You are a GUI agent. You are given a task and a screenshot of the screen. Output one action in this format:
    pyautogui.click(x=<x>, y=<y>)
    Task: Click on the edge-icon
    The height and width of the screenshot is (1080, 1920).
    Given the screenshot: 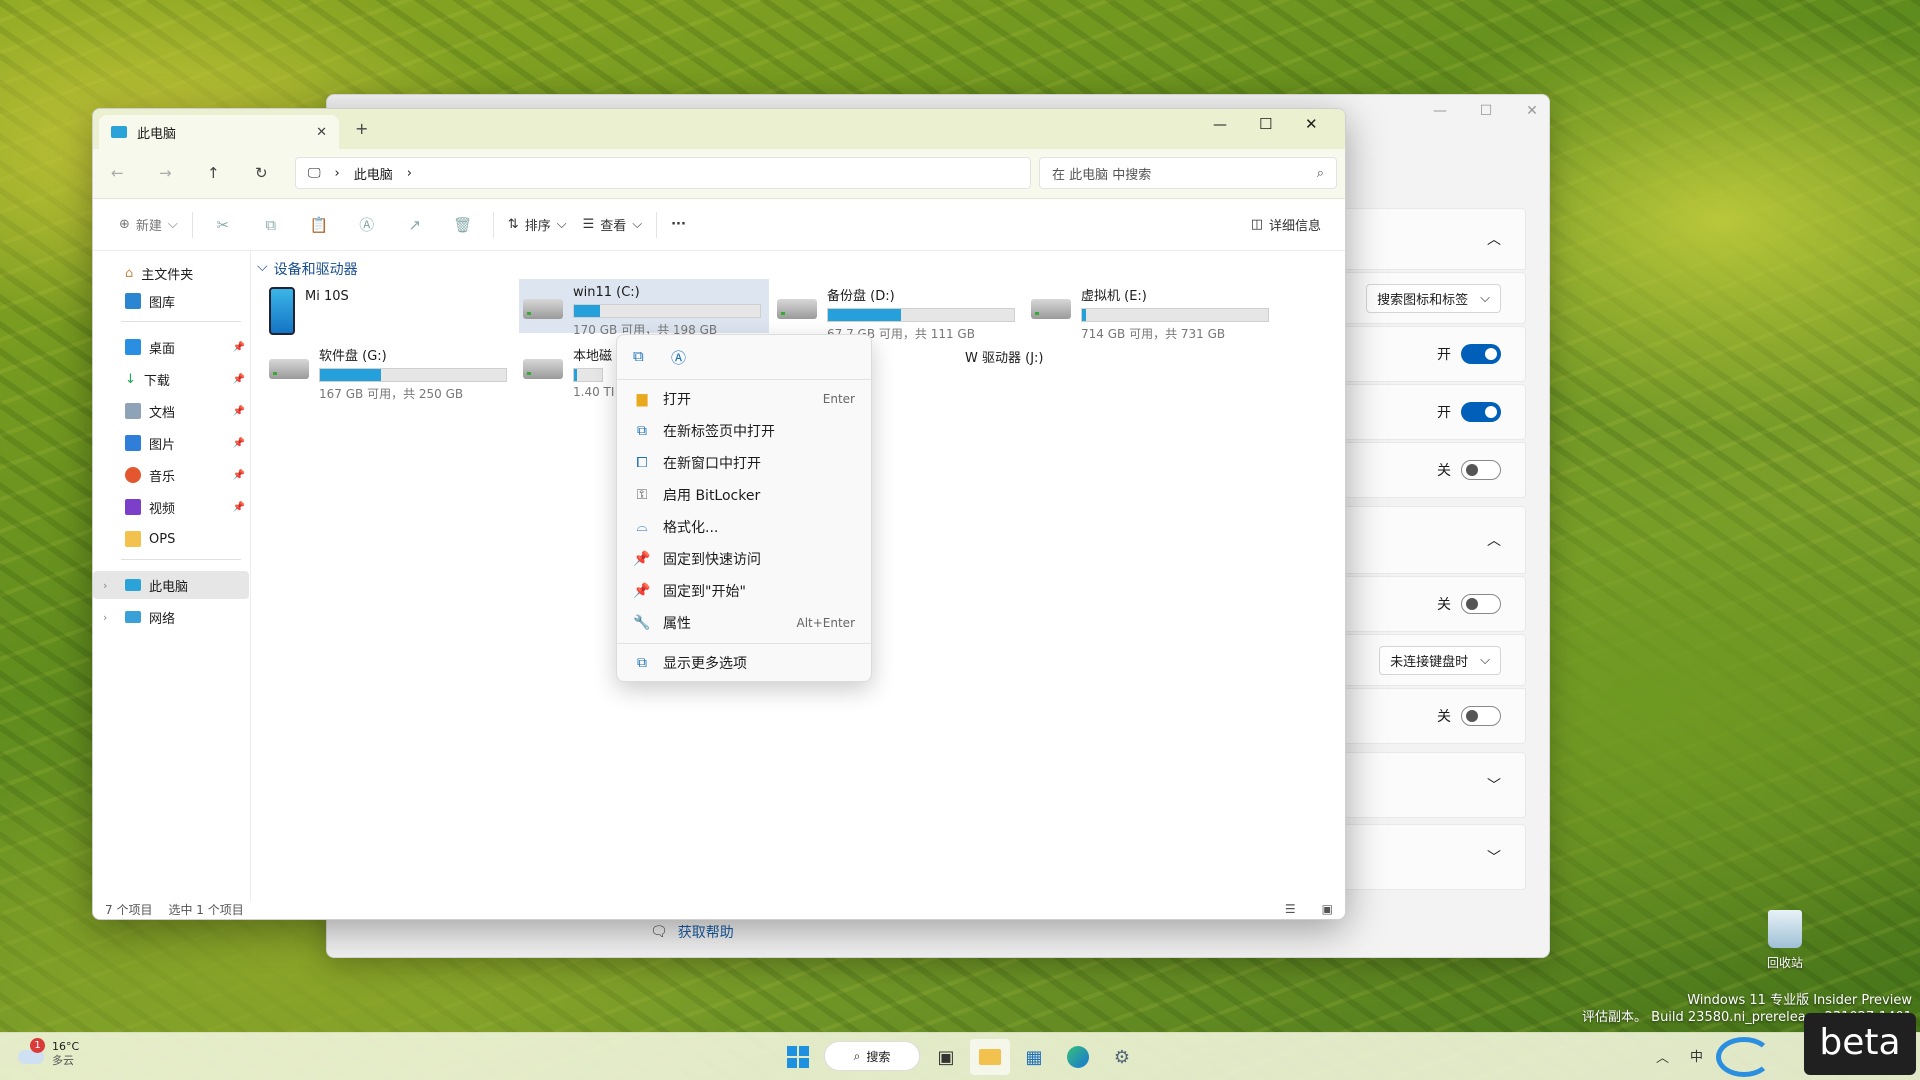 What is the action you would take?
    pyautogui.click(x=1078, y=1057)
    